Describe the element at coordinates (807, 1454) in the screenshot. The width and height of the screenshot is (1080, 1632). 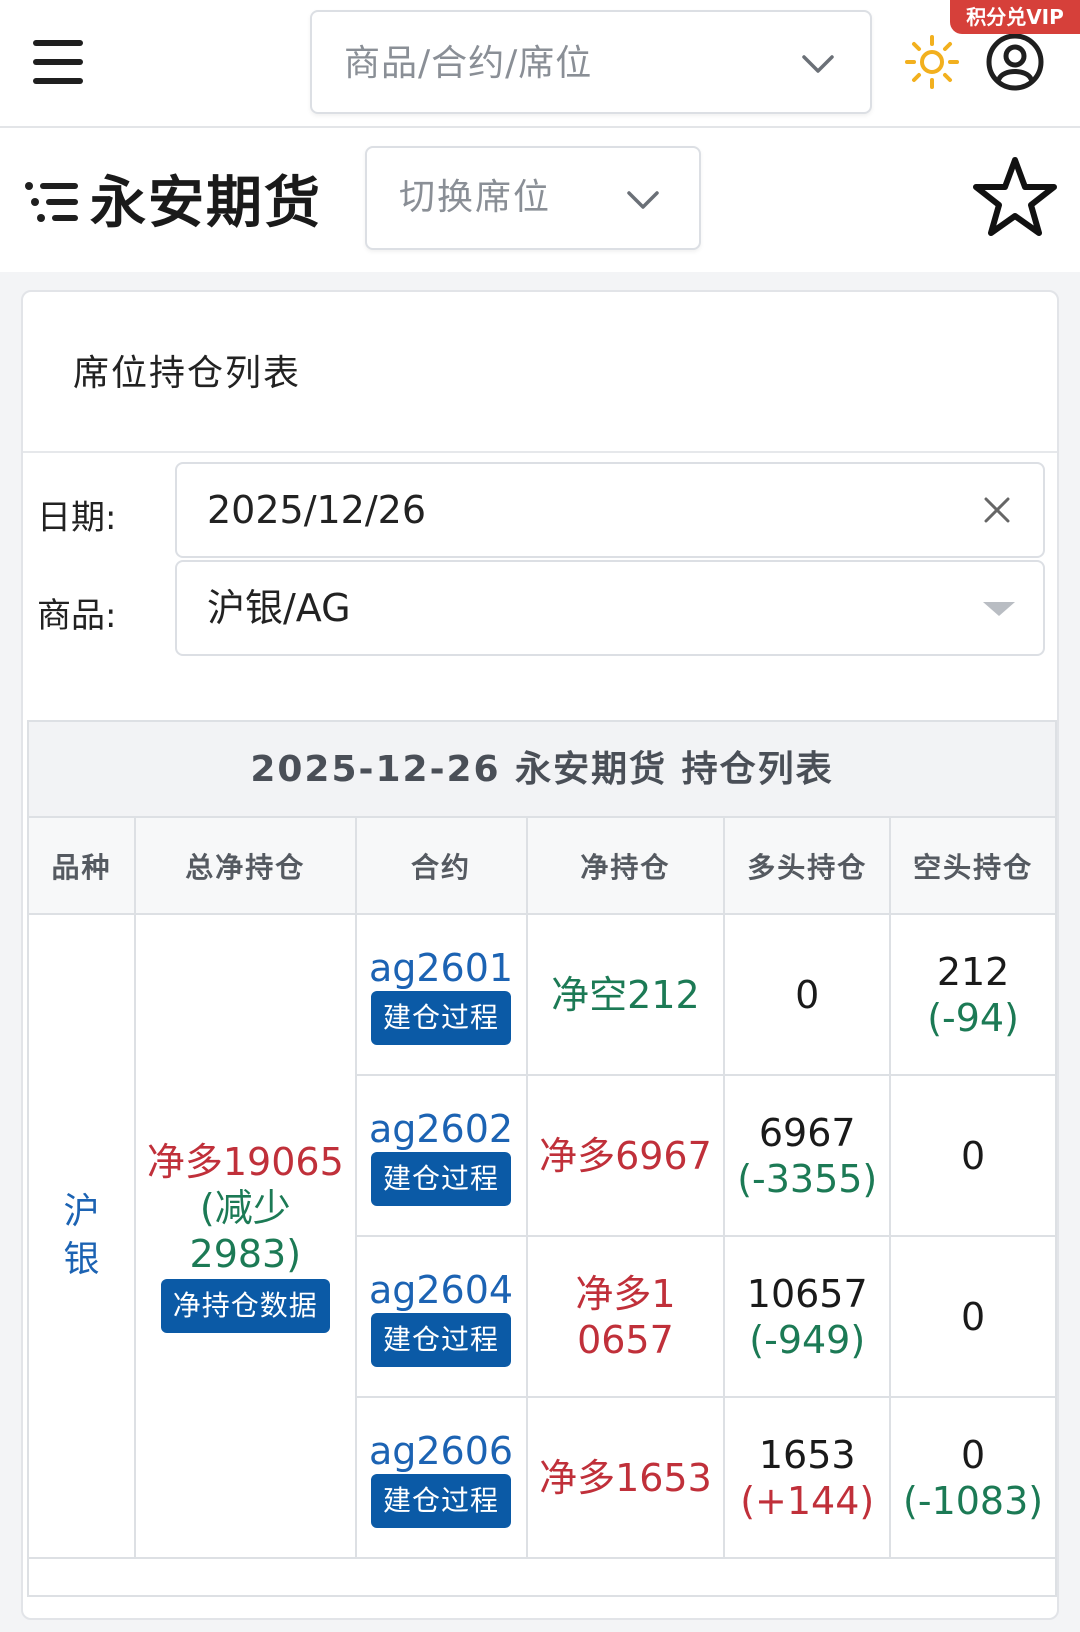
I see `long-value: 1653` at that location.